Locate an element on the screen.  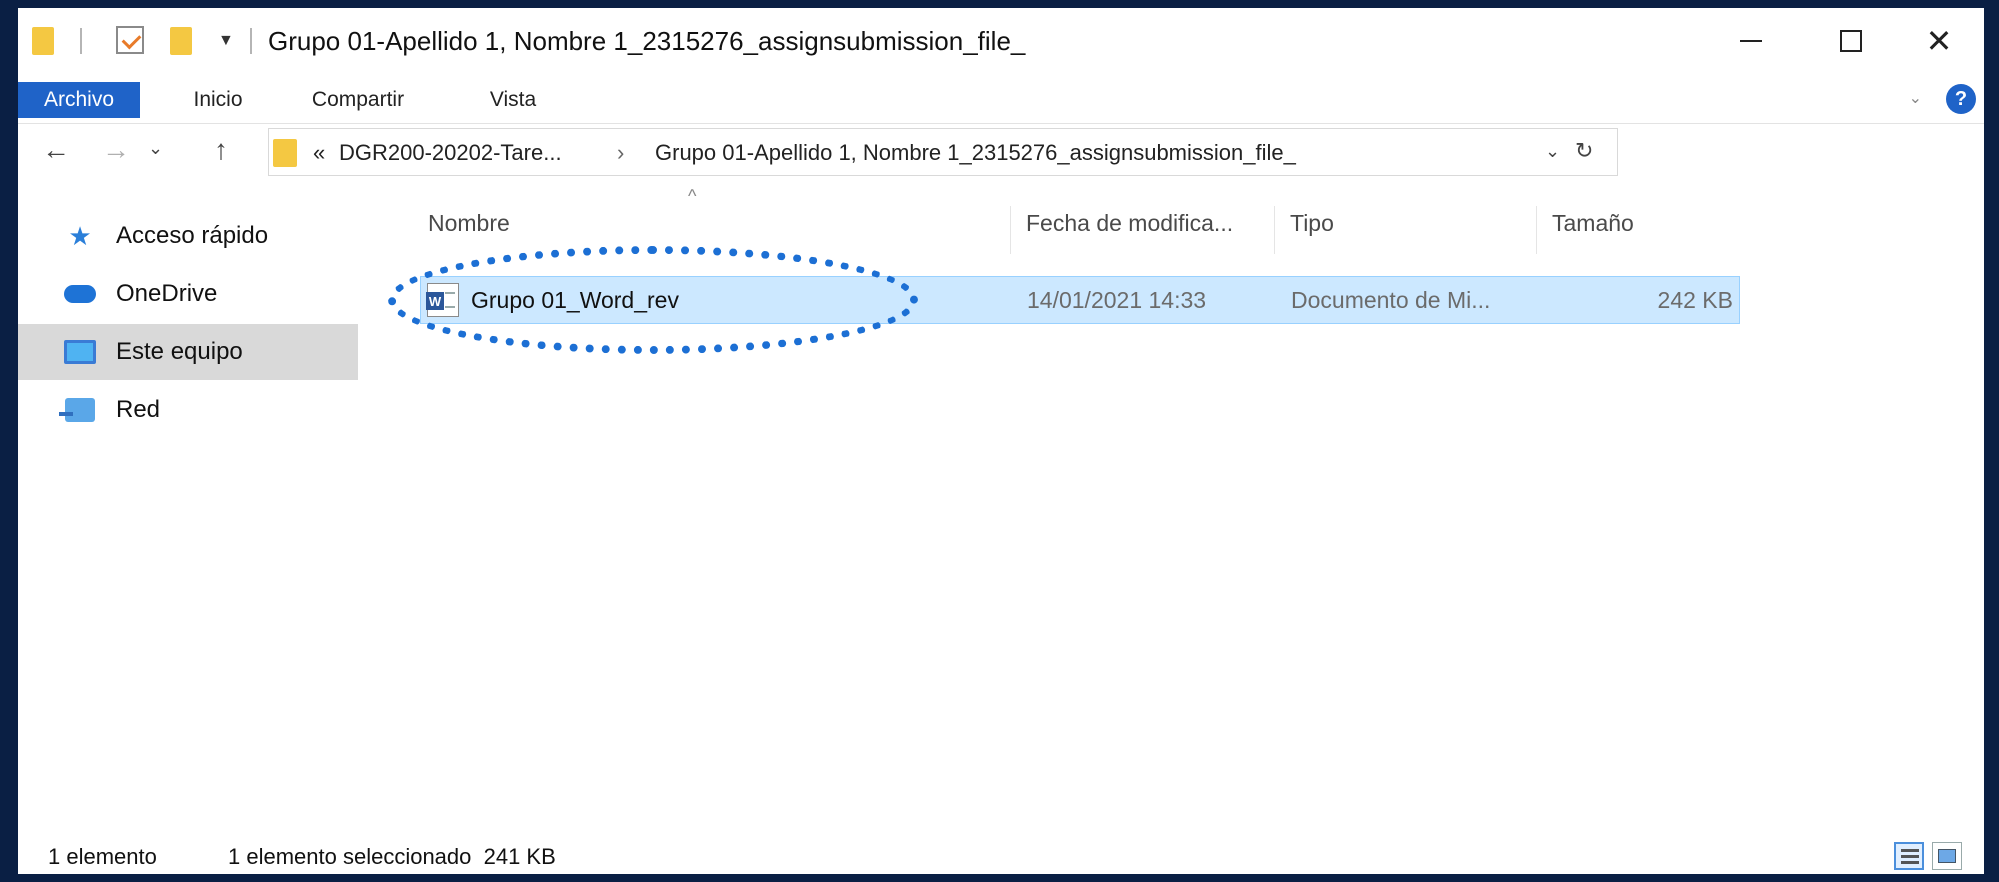
new-folder-icon is located at coordinates (181, 41).